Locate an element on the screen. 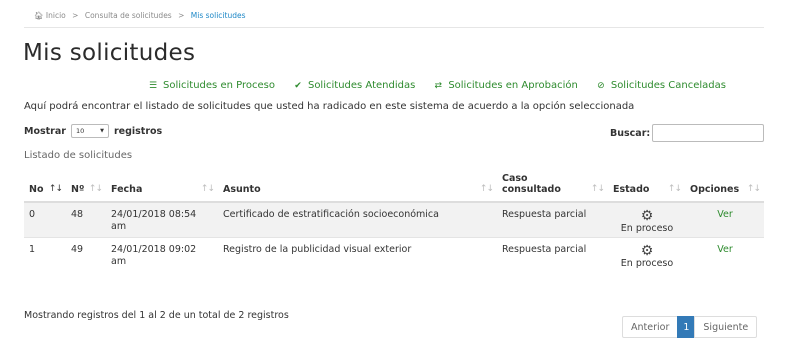  page-length-select: 10 ▼ is located at coordinates (89, 131).